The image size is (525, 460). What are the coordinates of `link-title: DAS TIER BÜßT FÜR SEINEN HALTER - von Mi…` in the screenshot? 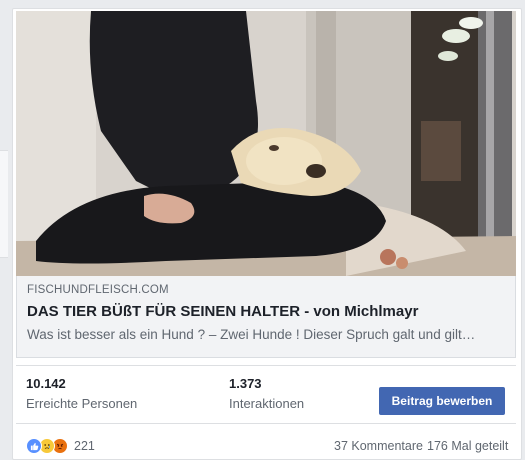 It's located at (222, 311).